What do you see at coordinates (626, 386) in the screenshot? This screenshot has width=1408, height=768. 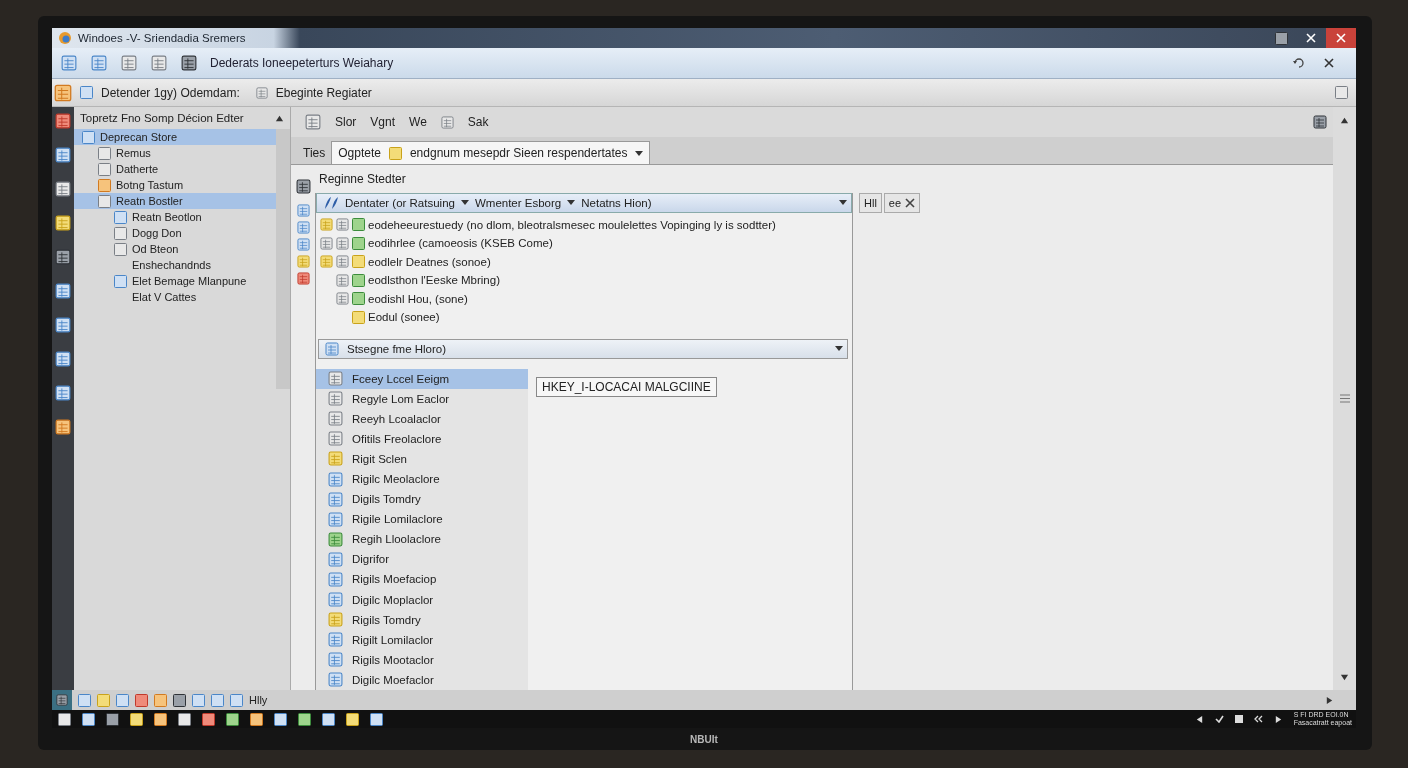 I see `key-path-label: HKEY_I-LOCACAI MALGCIINE` at bounding box center [626, 386].